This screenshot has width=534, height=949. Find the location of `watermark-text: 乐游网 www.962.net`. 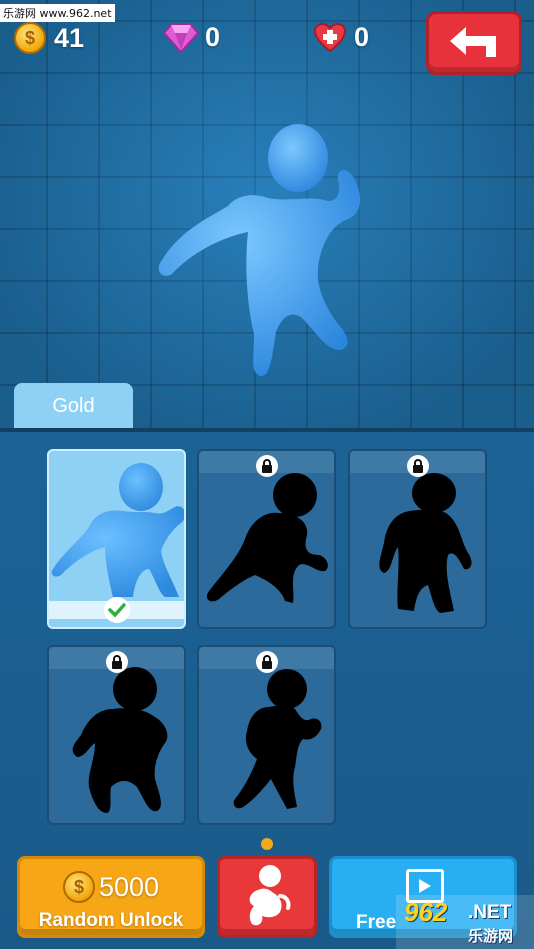

watermark-text: 乐游网 www.962.net is located at coordinates (57, 13).